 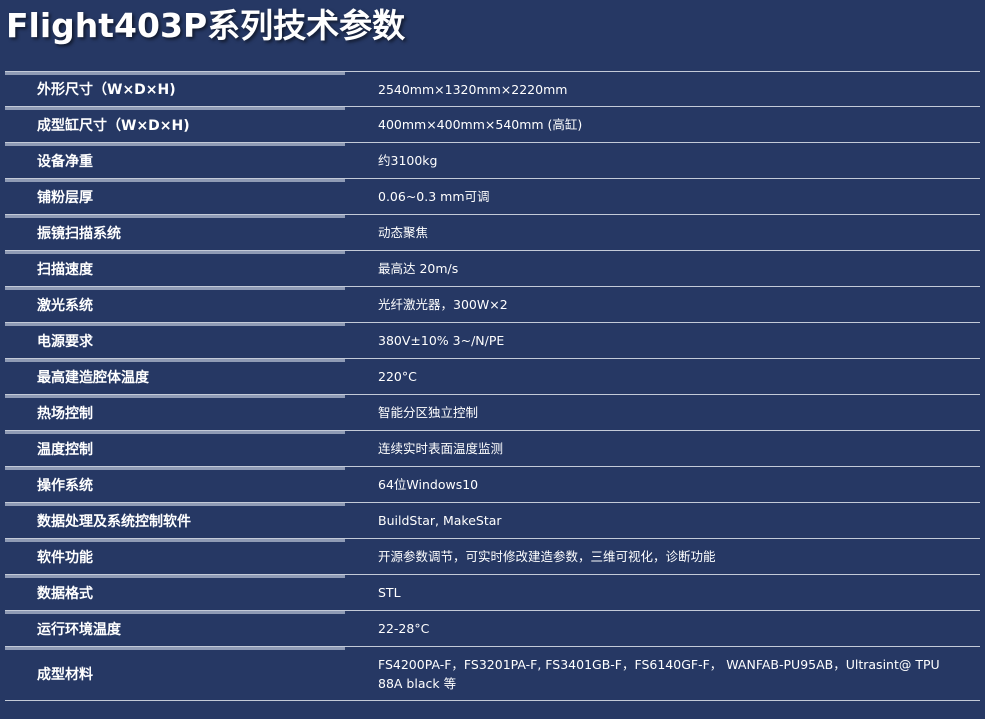 What do you see at coordinates (389, 592) in the screenshot?
I see `spec-value: STL` at bounding box center [389, 592].